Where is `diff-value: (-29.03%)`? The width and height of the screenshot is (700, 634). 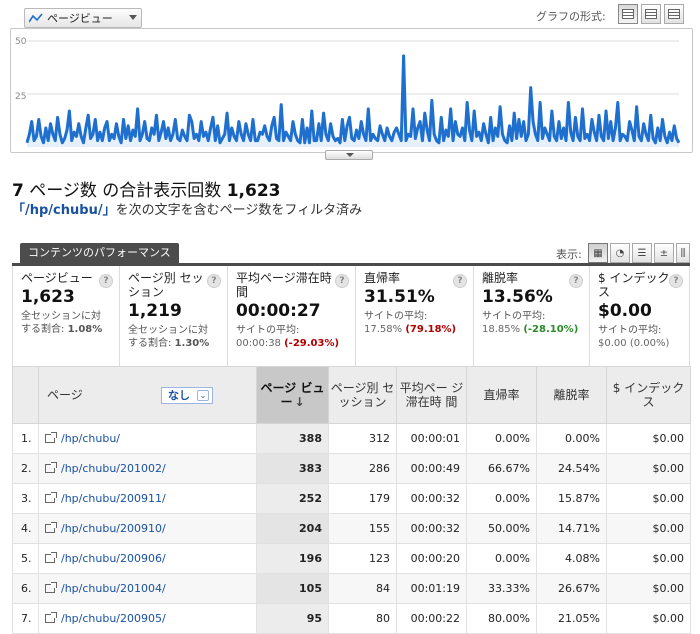
diff-value: (-29.03%) is located at coordinates (312, 343).